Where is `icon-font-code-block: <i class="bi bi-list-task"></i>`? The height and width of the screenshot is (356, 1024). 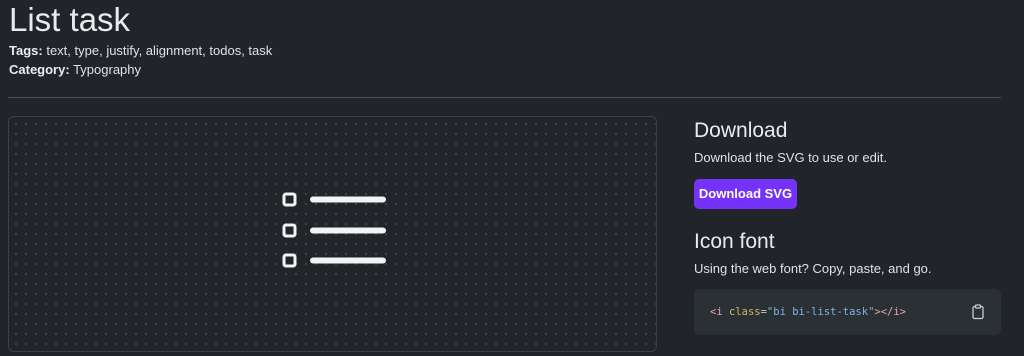 icon-font-code-block: <i class="bi bi-list-task"></i> is located at coordinates (847, 312).